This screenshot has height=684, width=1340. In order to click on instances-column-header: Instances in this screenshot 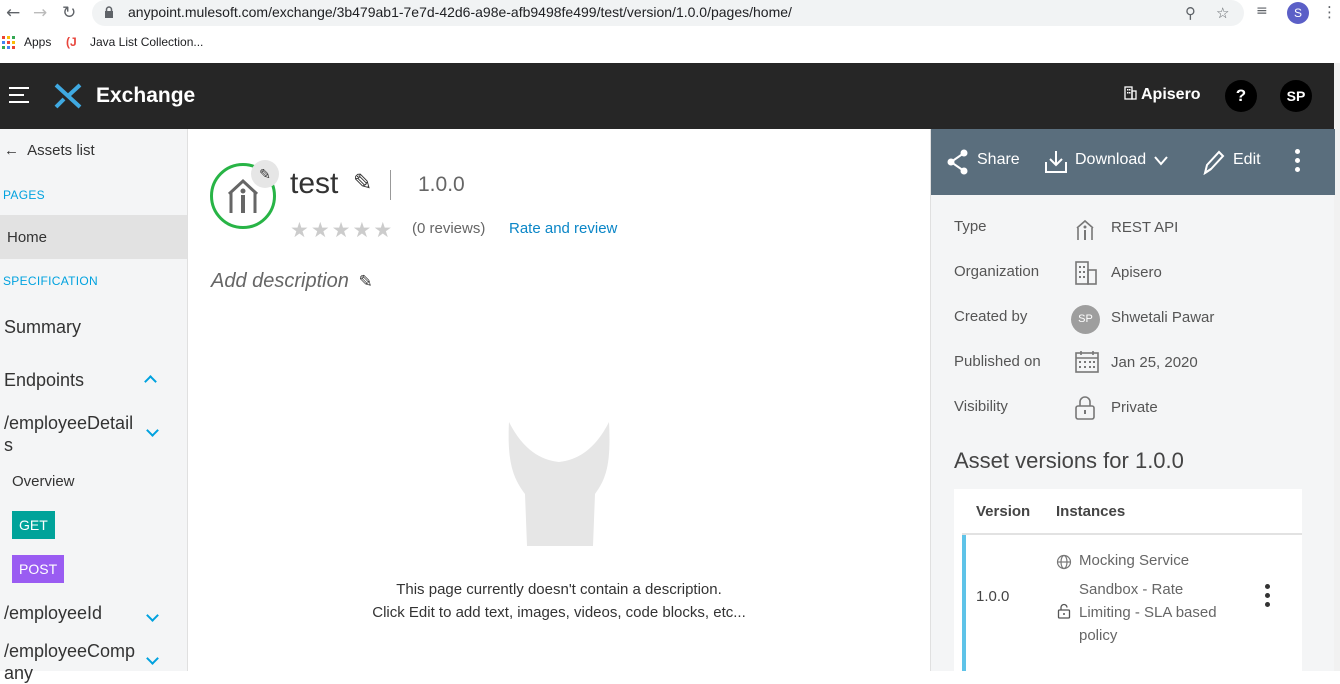, I will do `click(1091, 511)`.